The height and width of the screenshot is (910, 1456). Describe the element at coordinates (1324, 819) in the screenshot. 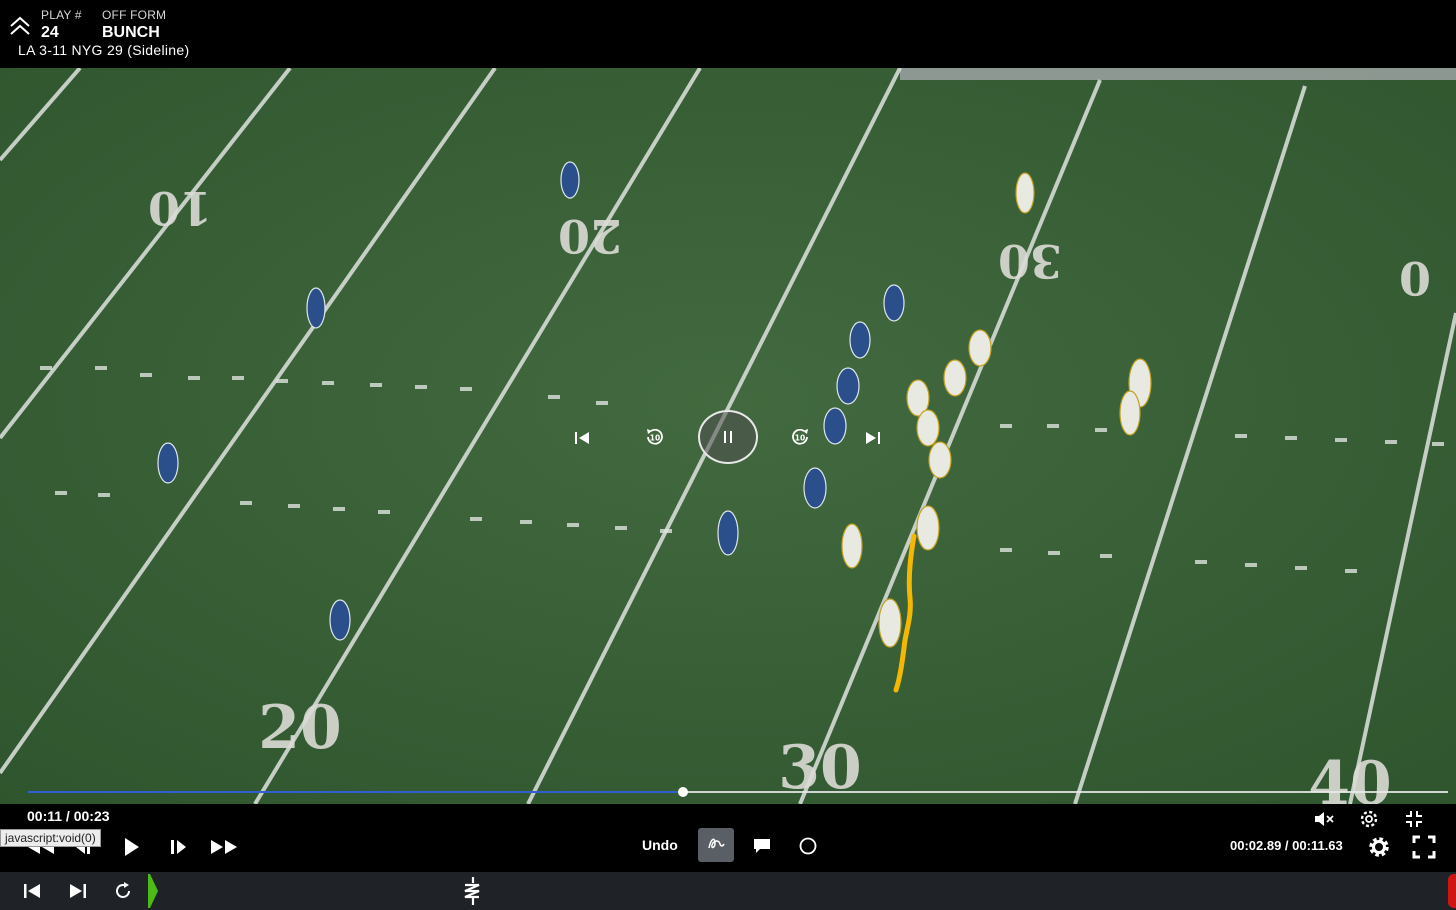

I see `mute-icon` at that location.